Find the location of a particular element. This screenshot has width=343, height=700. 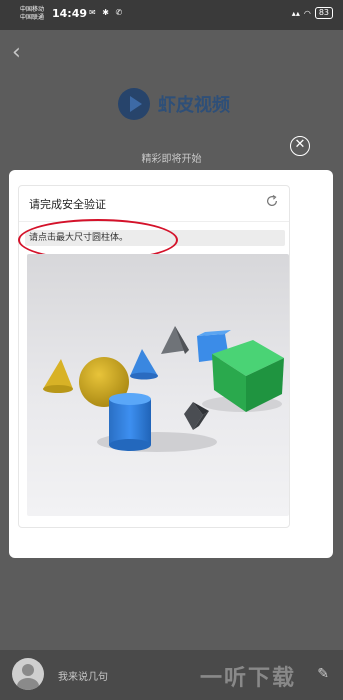

carrier-labels: 中国移动 中国联通 is located at coordinates (32, 14).